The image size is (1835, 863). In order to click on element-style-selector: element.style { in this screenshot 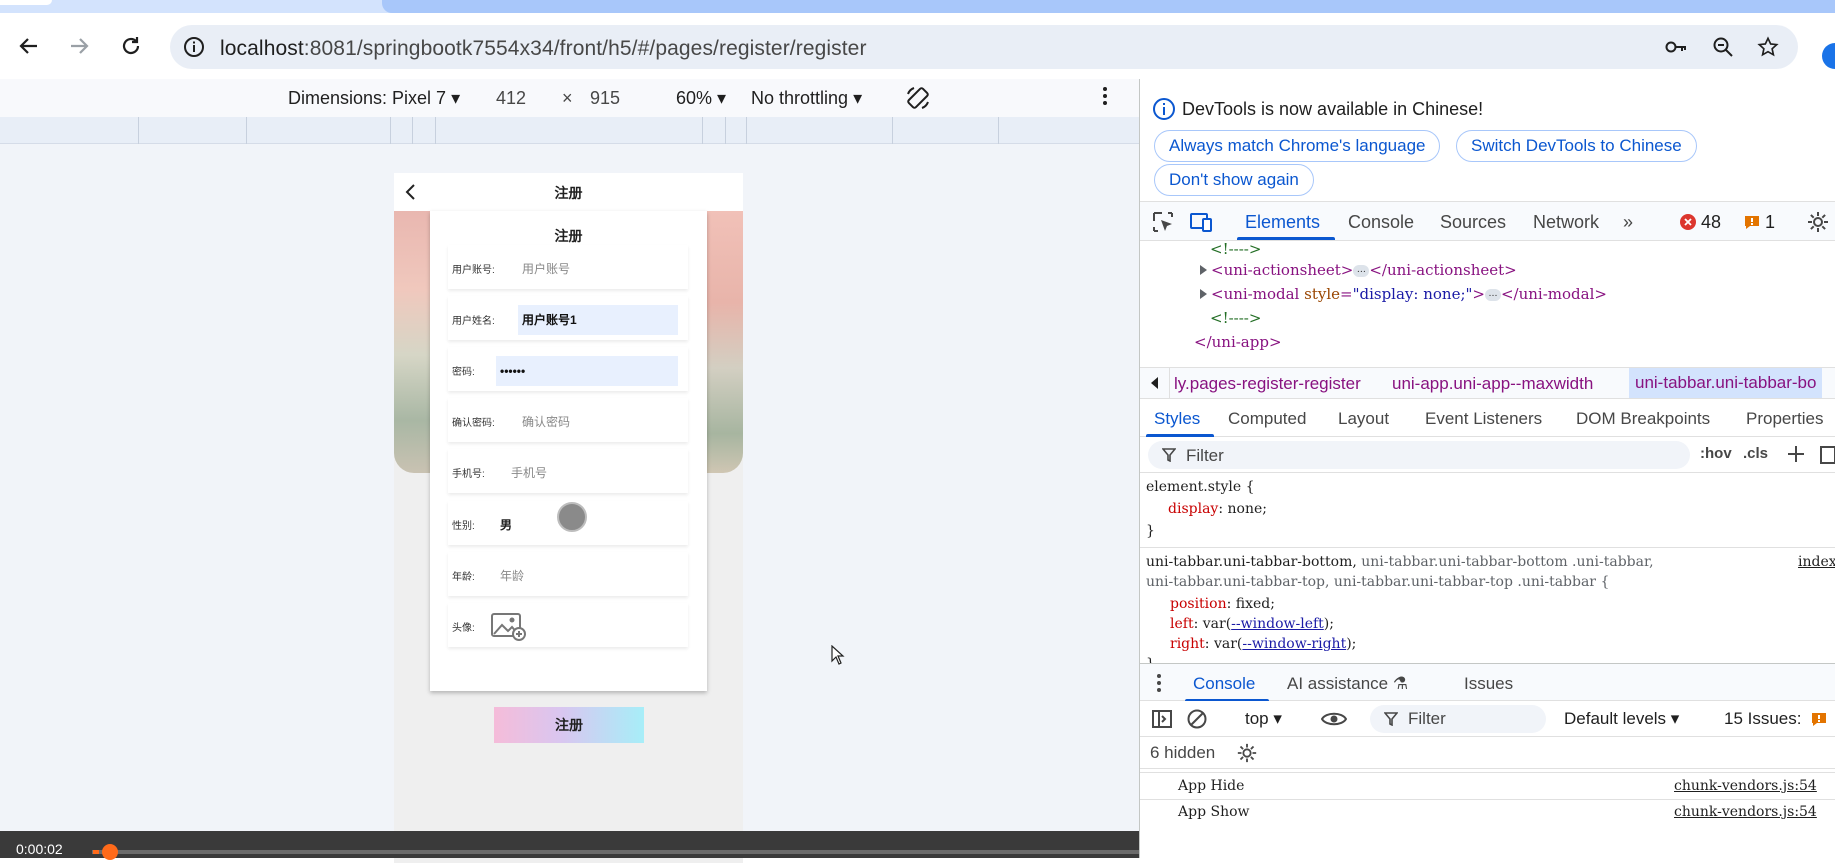, I will do `click(1200, 487)`.